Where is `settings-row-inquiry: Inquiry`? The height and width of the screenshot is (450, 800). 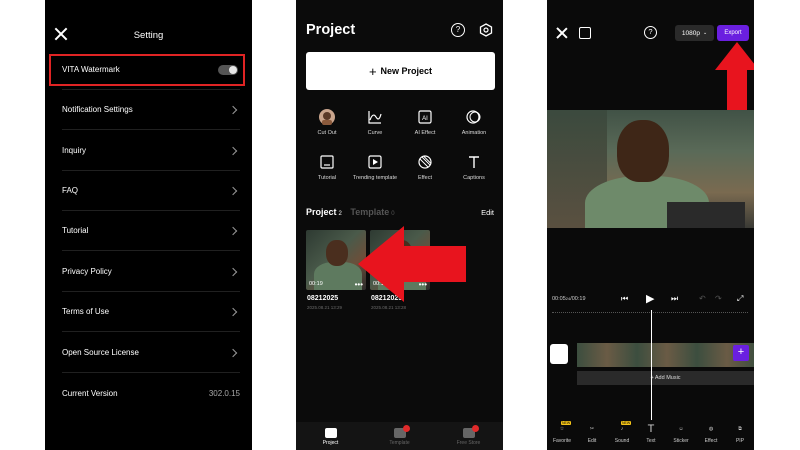 settings-row-inquiry: Inquiry is located at coordinates (151, 151).